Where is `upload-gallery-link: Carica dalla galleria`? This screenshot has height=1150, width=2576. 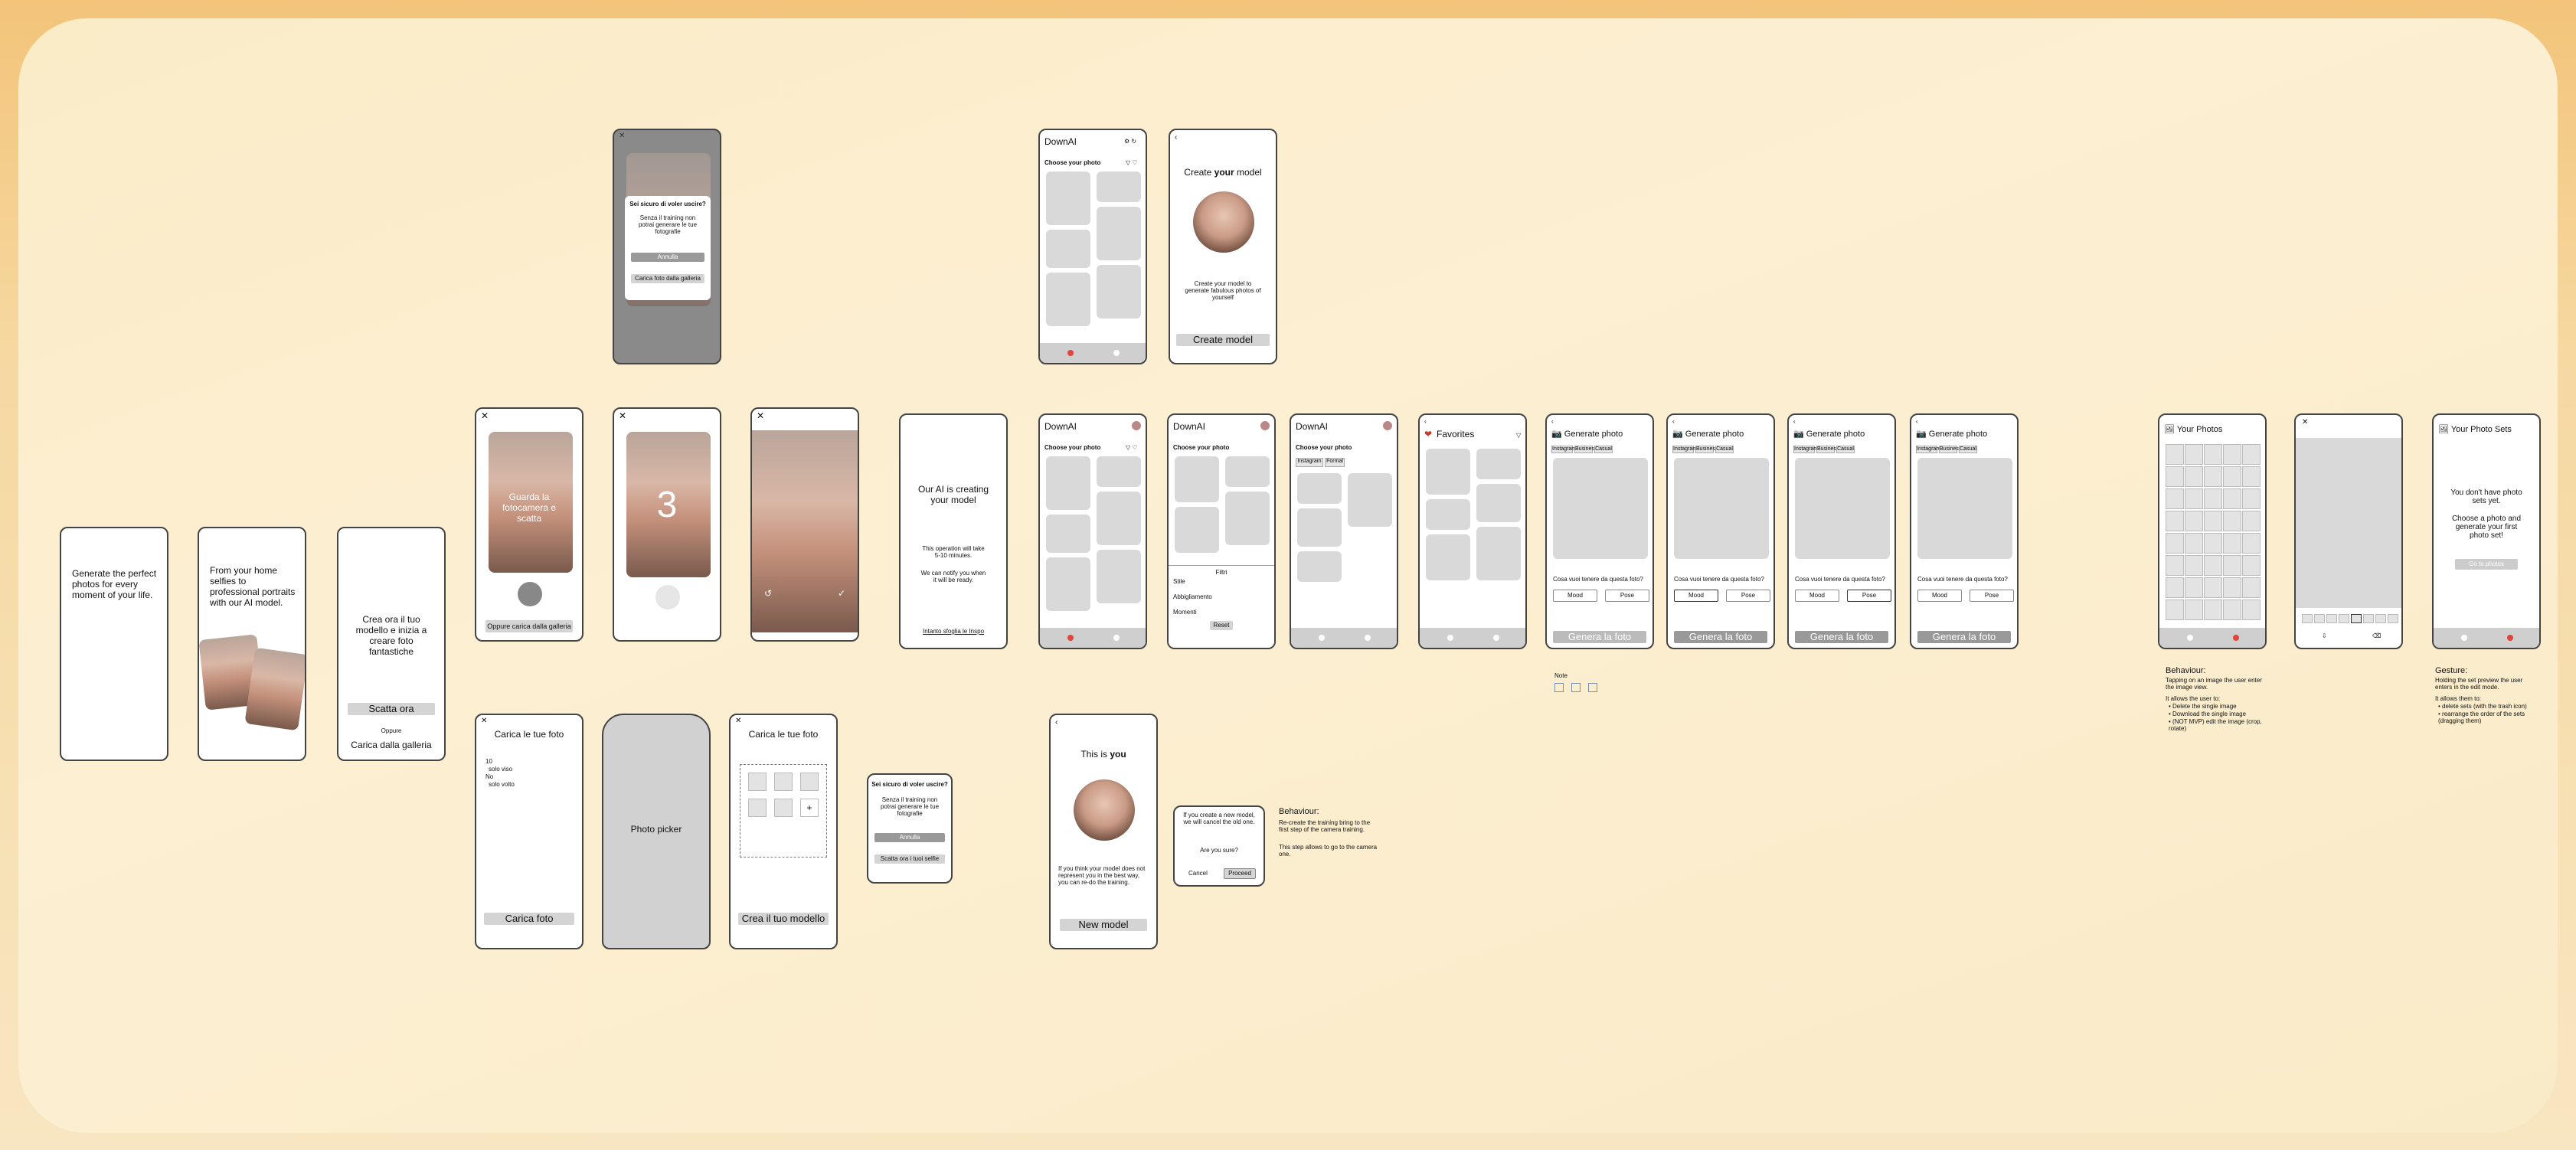 upload-gallery-link: Carica dalla galleria is located at coordinates (391, 745).